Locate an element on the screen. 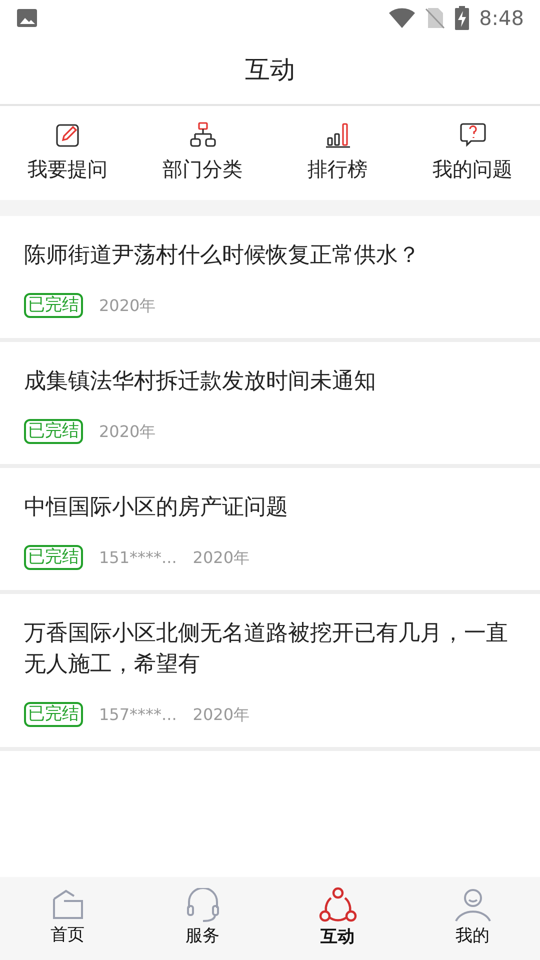 Image resolution: width=540 pixels, height=960 pixels. shortcut-button: 排行榜 is located at coordinates (337, 153).